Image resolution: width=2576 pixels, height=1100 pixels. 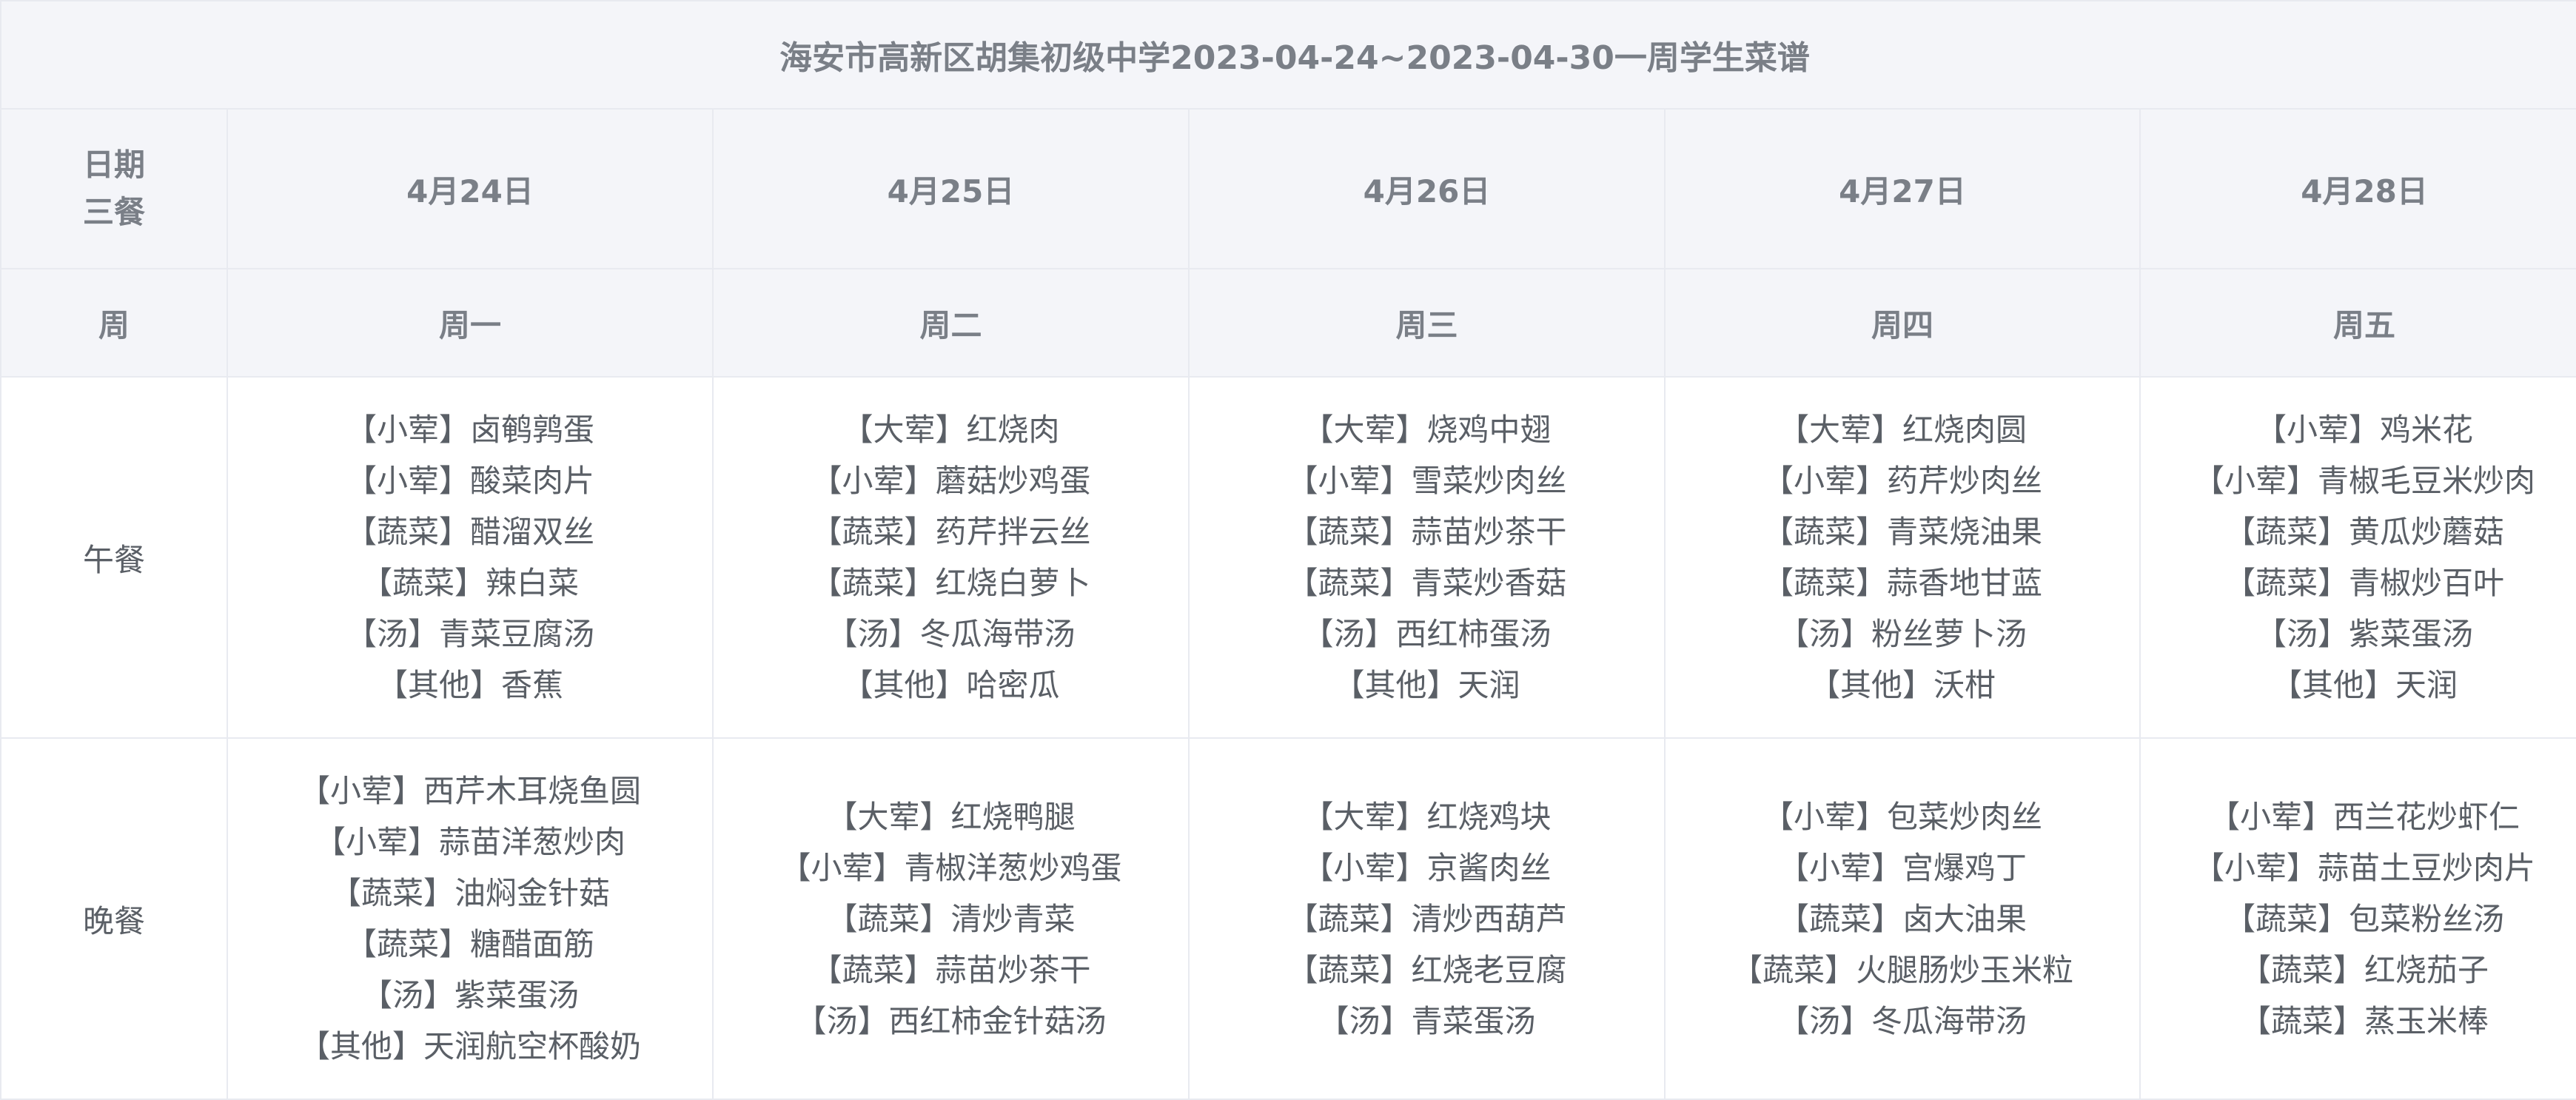 What do you see at coordinates (1902, 969) in the screenshot?
I see `dish-item: 【蔬菜】火腿肠炒玉米粒` at bounding box center [1902, 969].